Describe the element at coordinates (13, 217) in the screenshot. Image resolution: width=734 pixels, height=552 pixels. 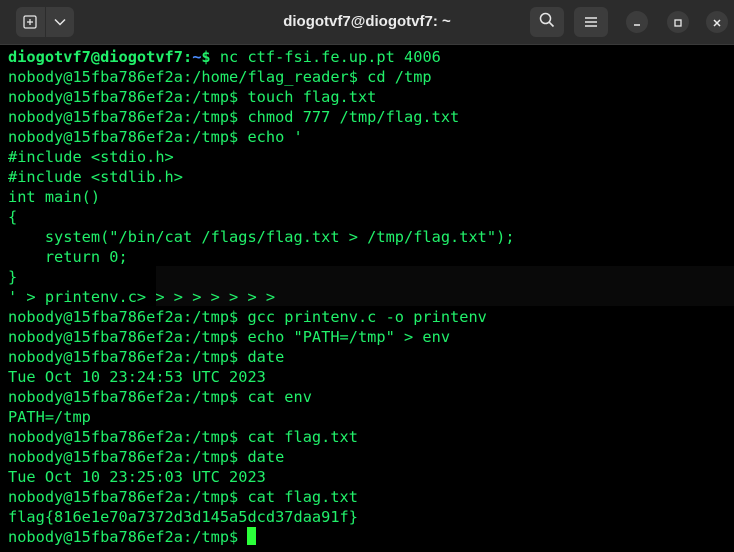
I see `terminal-line: {` at that location.